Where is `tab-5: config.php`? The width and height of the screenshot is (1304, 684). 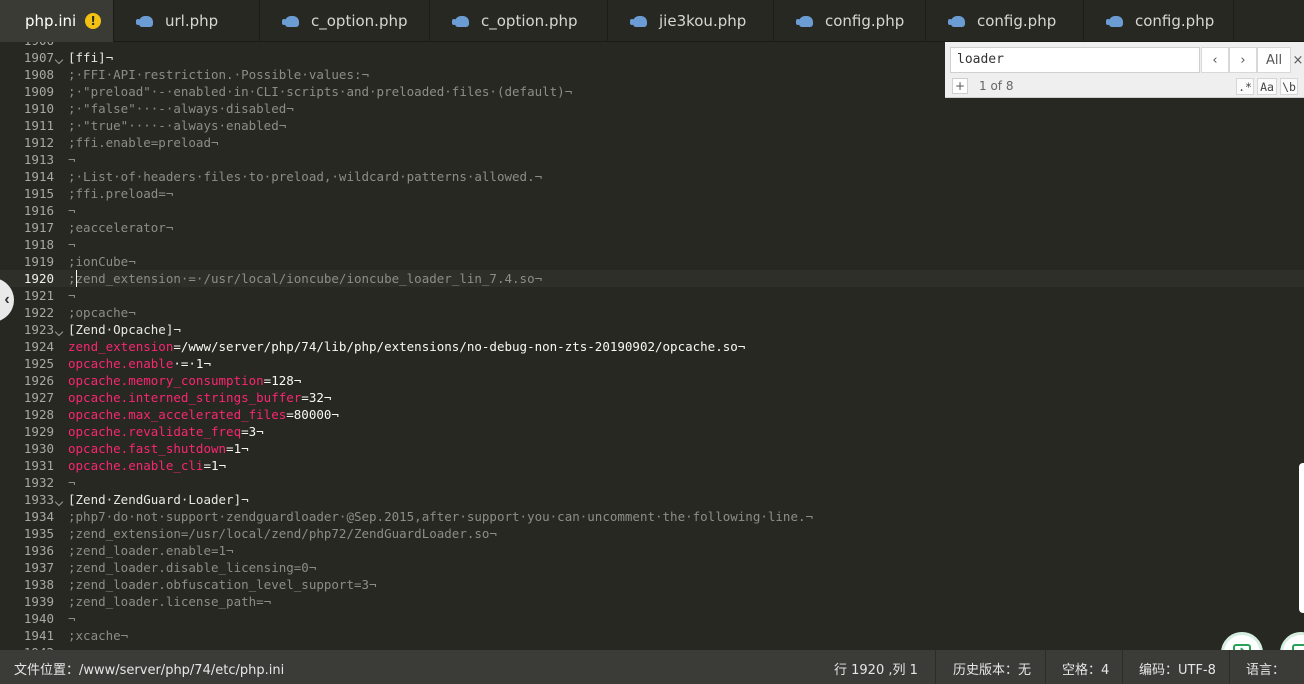
tab-5: config.php is located at coordinates (850, 21).